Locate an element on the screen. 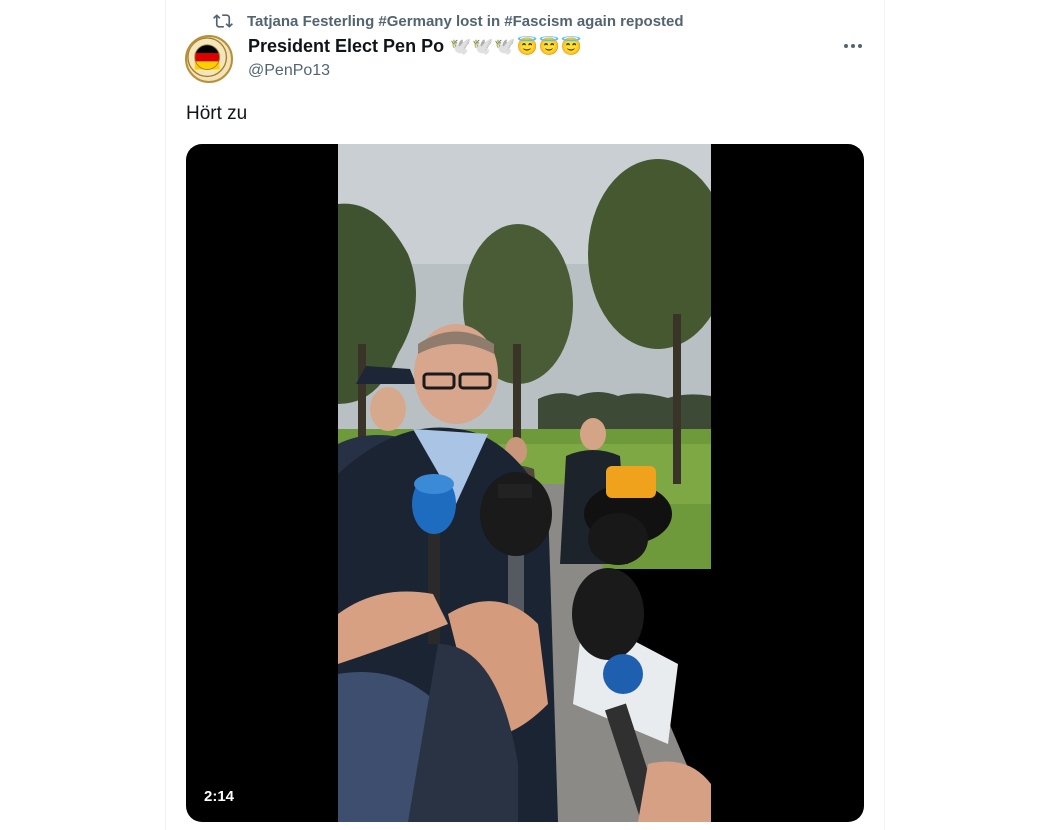  more-options-button is located at coordinates (853, 46).